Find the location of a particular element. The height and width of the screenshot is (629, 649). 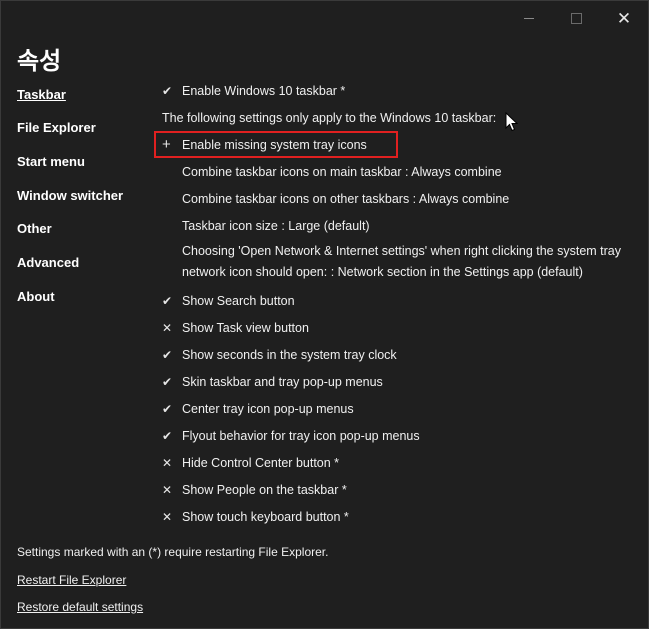

restart-explorer-link: Restart File Explorer is located at coordinates (71, 580).